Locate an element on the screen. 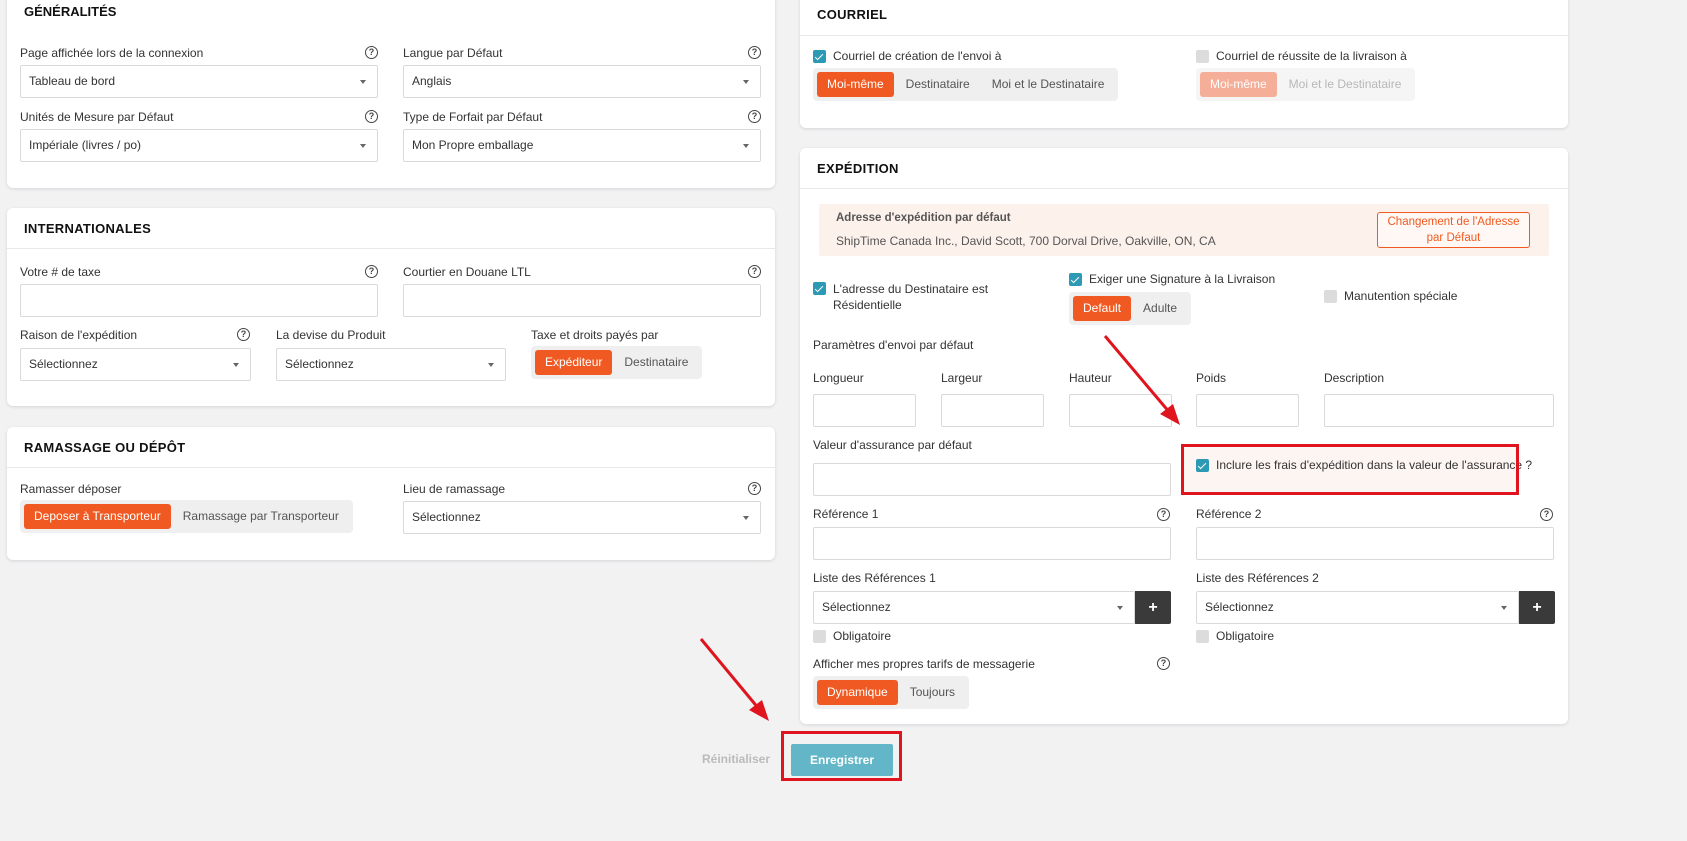 The height and width of the screenshot is (841, 1687). reussite-option-moi: Moi-même is located at coordinates (1238, 84).